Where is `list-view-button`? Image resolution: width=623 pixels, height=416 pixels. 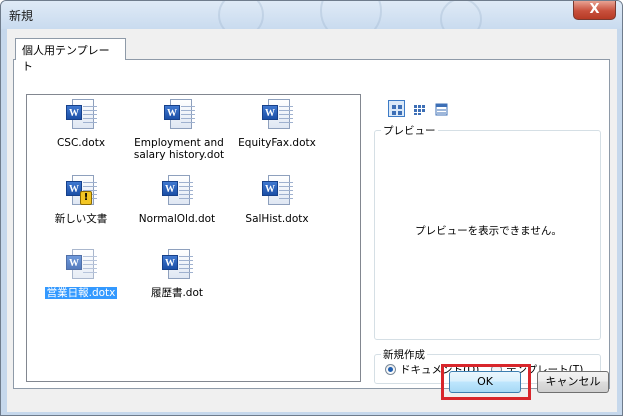
list-view-button is located at coordinates (418, 108).